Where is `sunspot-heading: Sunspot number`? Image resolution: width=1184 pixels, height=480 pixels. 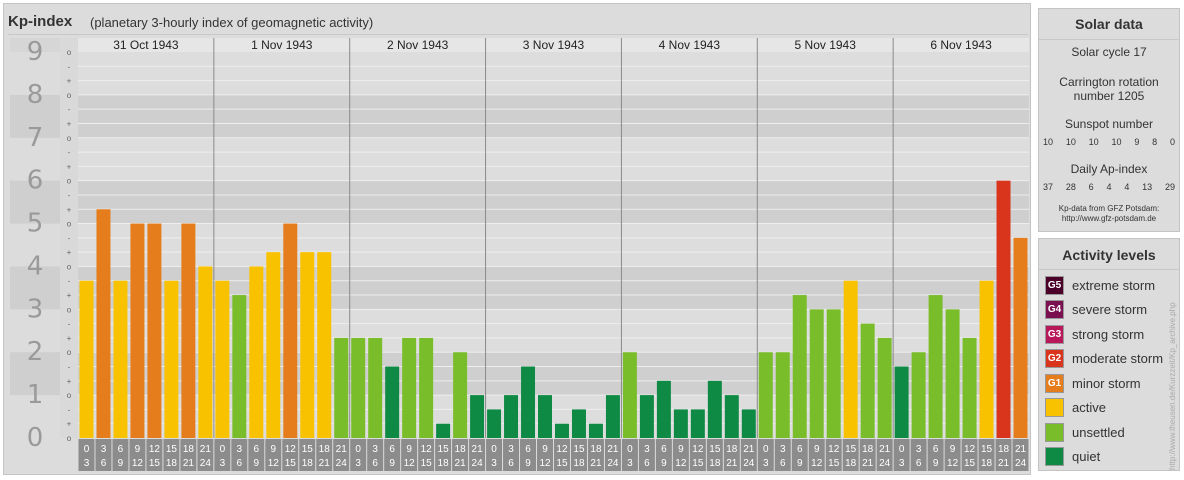 sunspot-heading: Sunspot number is located at coordinates (1109, 124).